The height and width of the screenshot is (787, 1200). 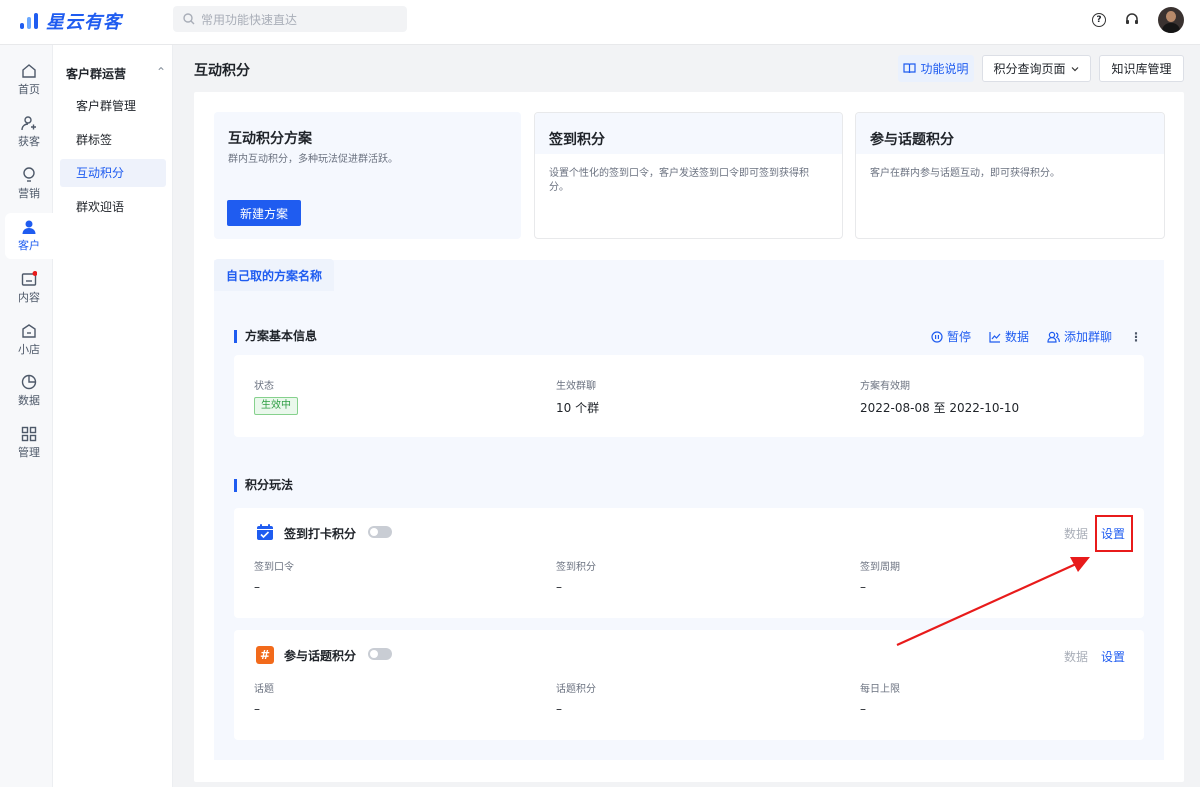 What do you see at coordinates (320, 534) in the screenshot?
I see `checkin-title: 签到打卡积分` at bounding box center [320, 534].